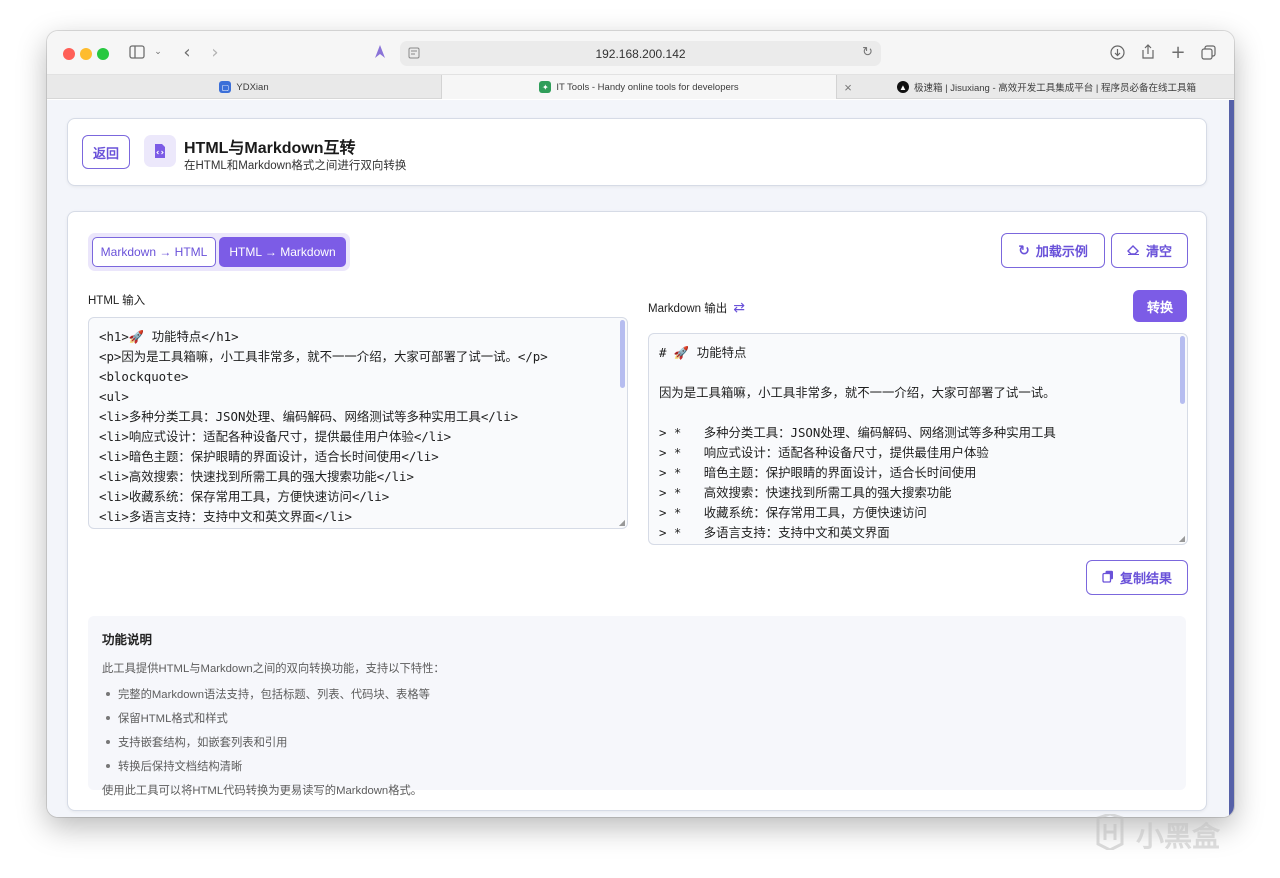 This screenshot has width=1280, height=878. Describe the element at coordinates (867, 52) in the screenshot. I see `reload-icon: ↻` at that location.